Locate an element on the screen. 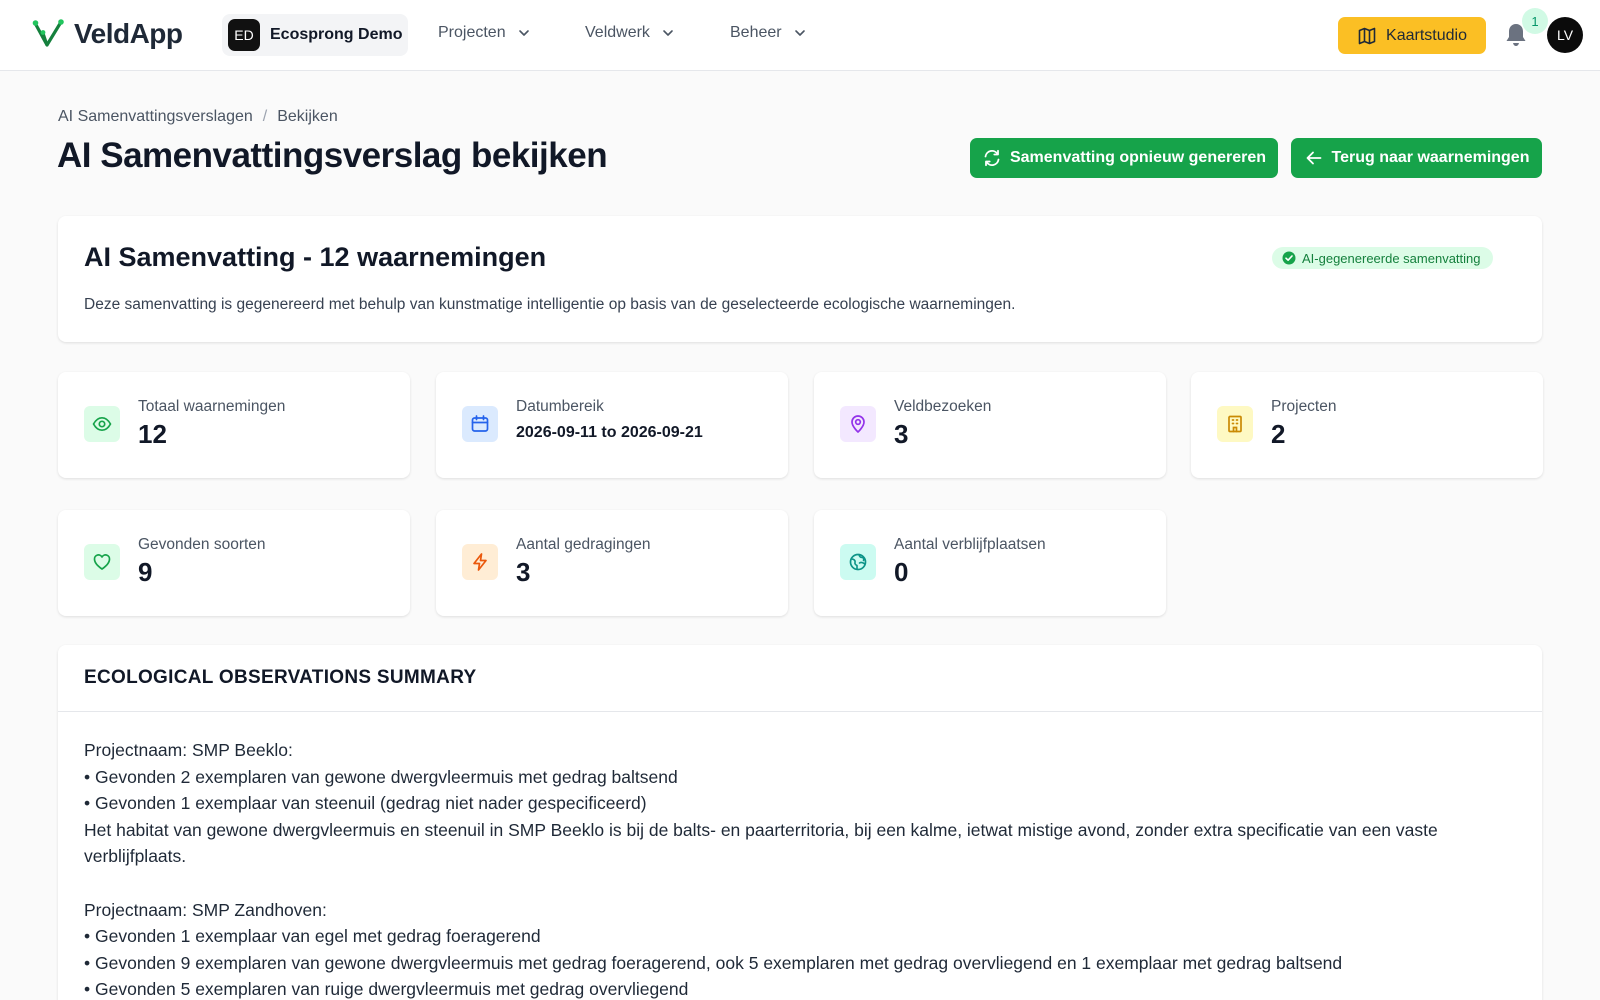 Image resolution: width=1600 pixels, height=1000 pixels. ai-generated-badge: AI-gegenereerde samenvatting is located at coordinates (1382, 258).